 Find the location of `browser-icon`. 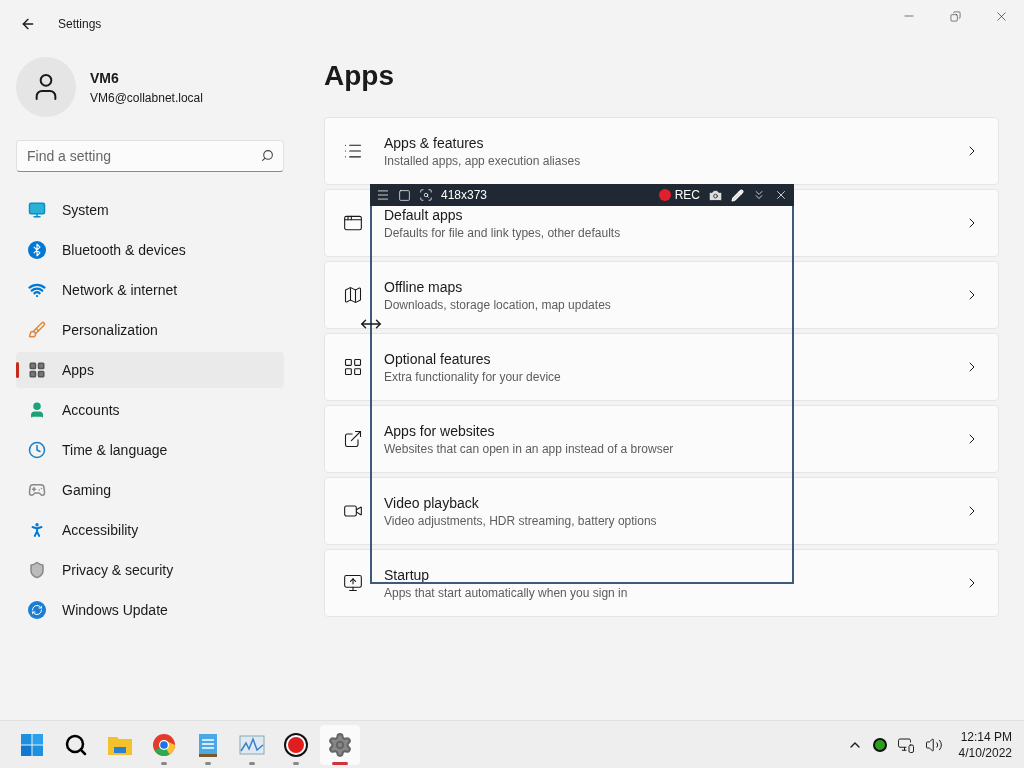

browser-icon is located at coordinates (164, 744).